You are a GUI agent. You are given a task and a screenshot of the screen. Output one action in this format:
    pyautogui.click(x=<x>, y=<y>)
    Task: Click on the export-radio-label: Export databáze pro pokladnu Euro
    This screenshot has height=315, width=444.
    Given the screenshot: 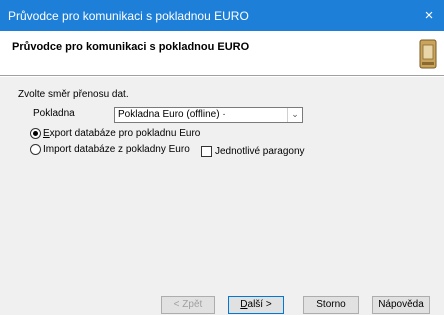 What is the action you would take?
    pyautogui.click(x=121, y=133)
    